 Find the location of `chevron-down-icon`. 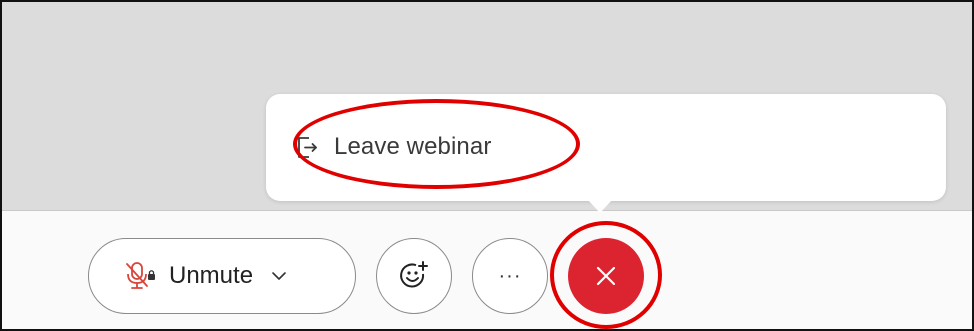

chevron-down-icon is located at coordinates (279, 276).